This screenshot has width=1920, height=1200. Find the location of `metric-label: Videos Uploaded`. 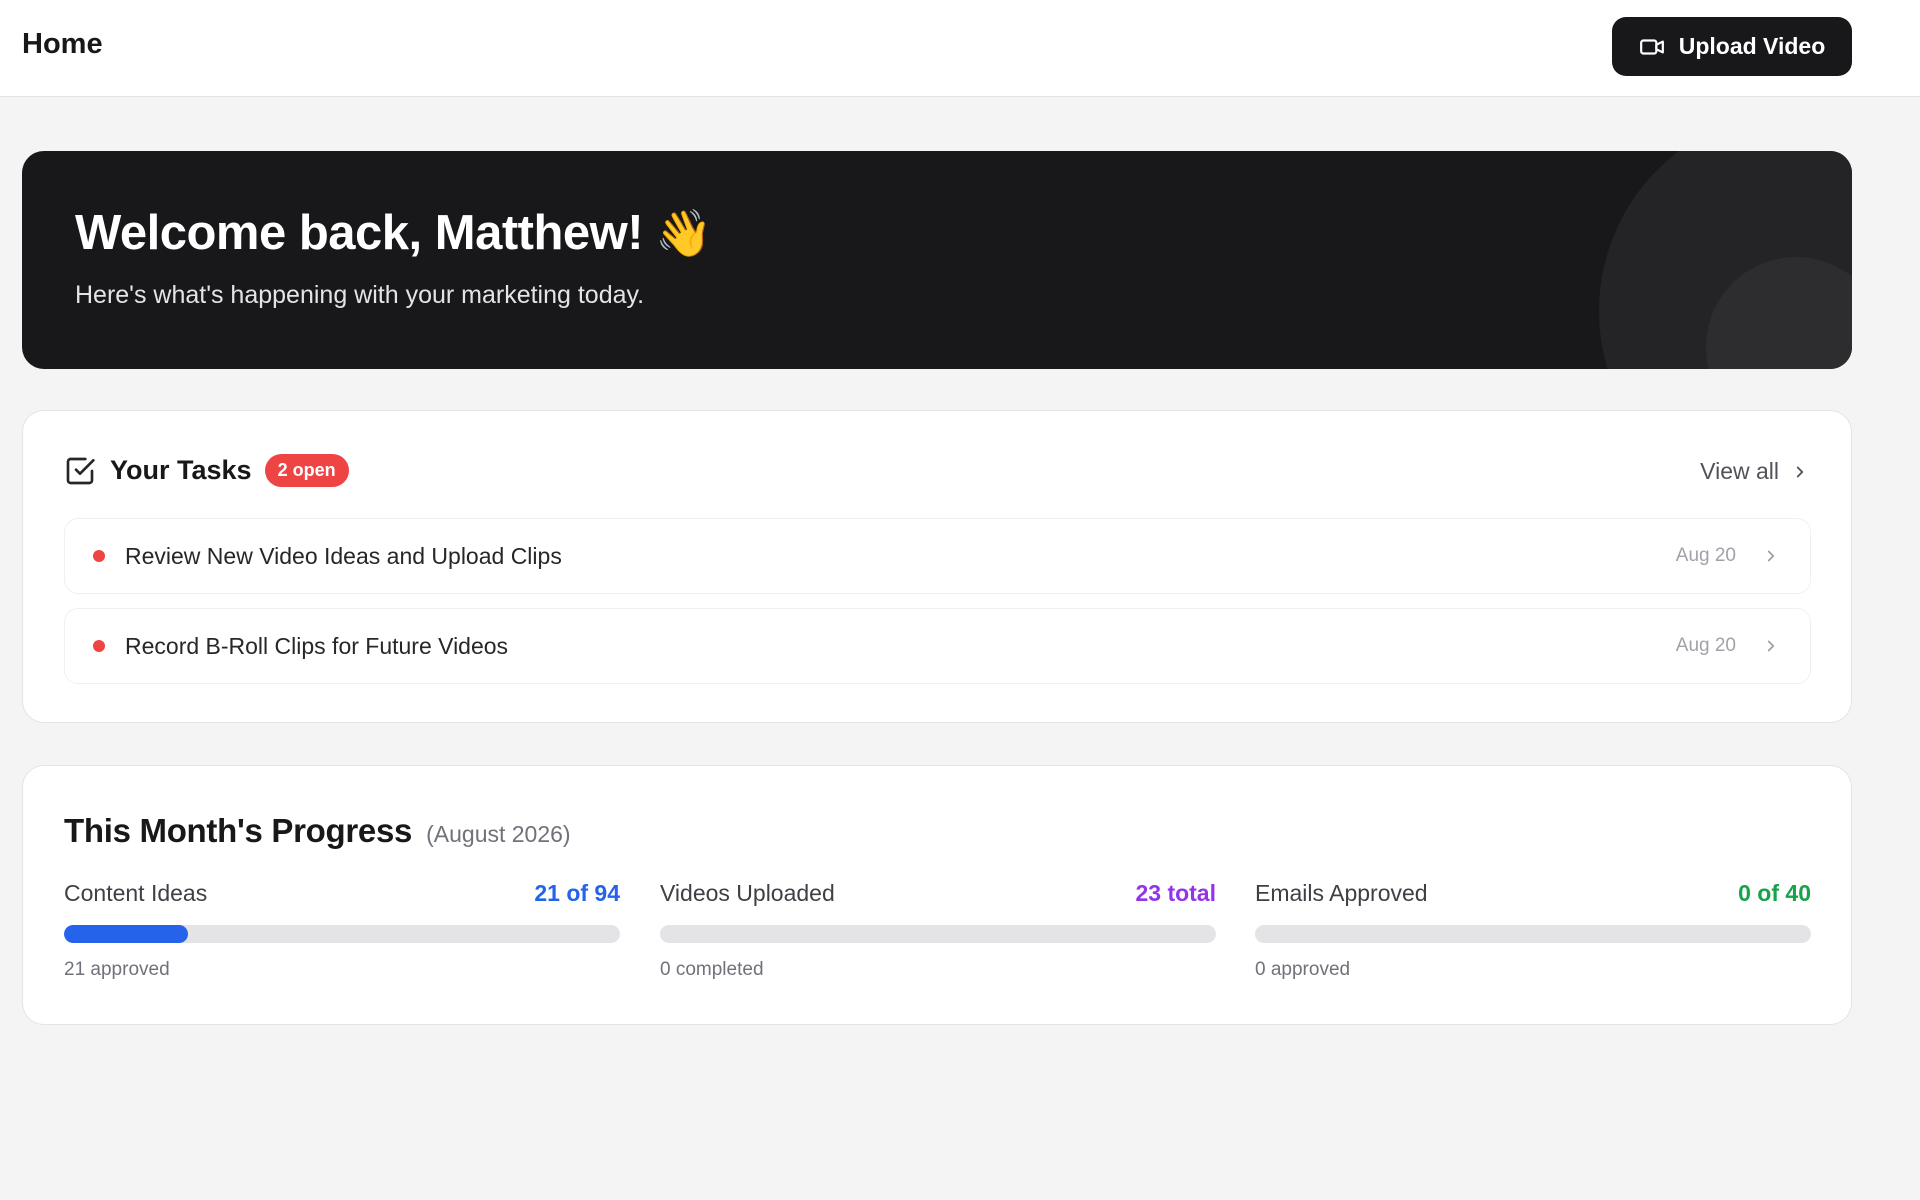

metric-label: Videos Uploaded is located at coordinates (747, 893).